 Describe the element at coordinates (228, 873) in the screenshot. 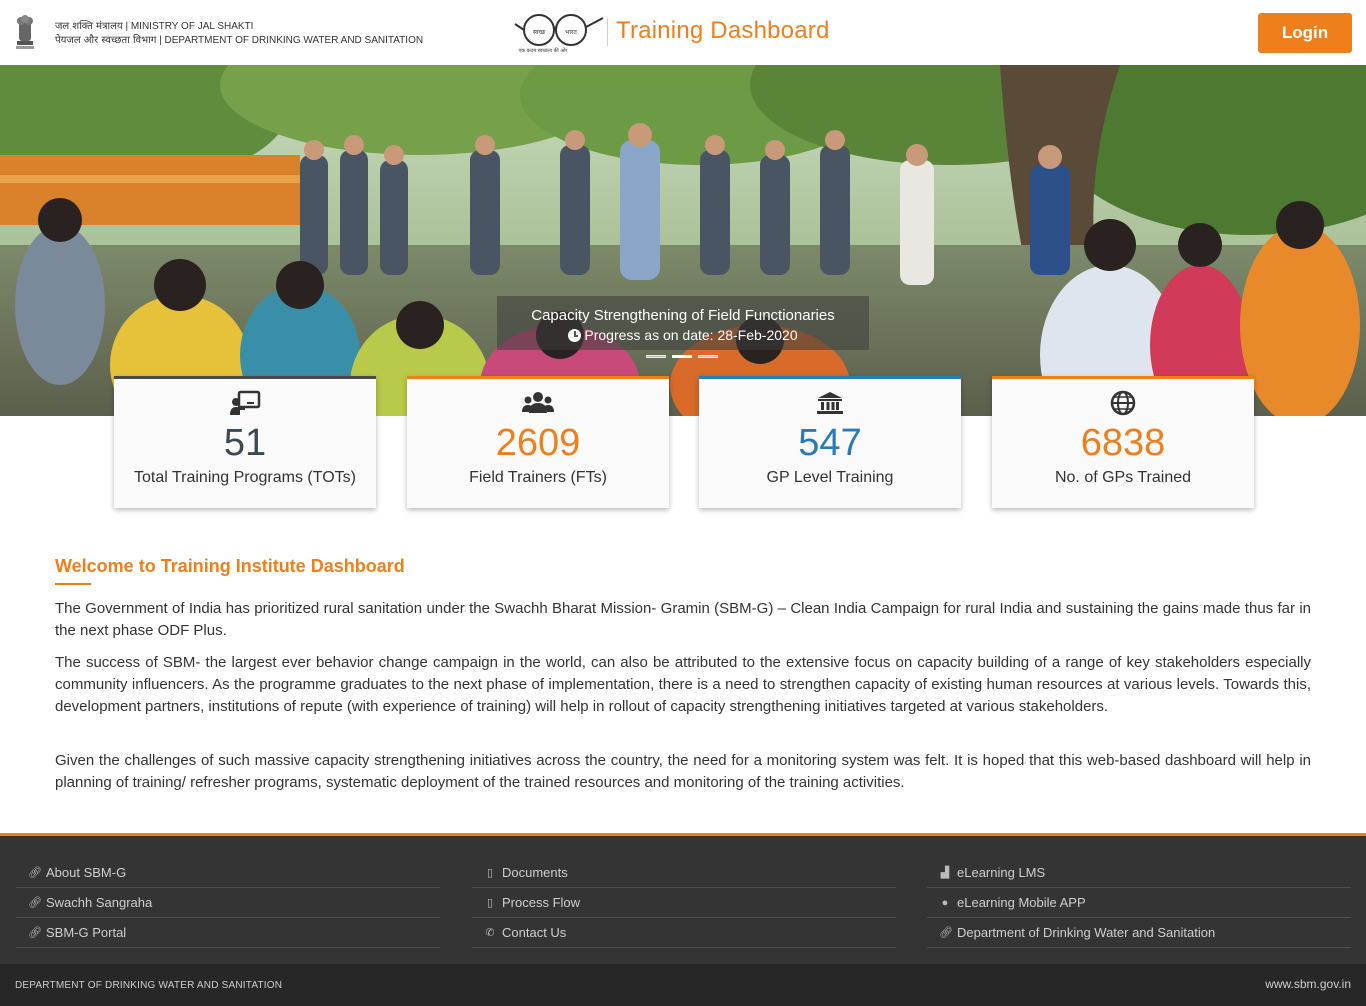

I see `footer-link-about-sbm-g: 🔗︎ About SBM-G` at that location.